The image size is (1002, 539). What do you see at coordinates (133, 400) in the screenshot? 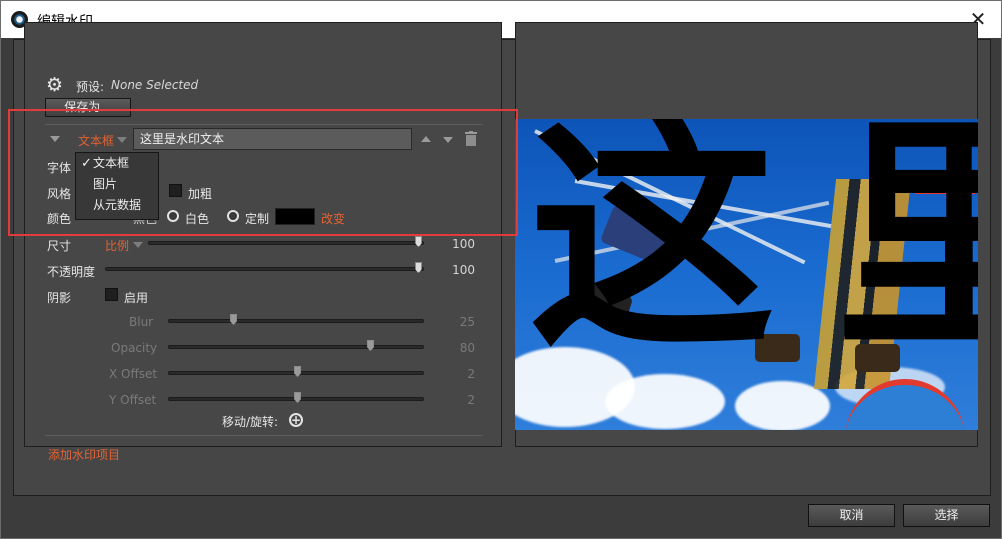
I see `shadow-y-offset-label: Y Offset` at bounding box center [133, 400].